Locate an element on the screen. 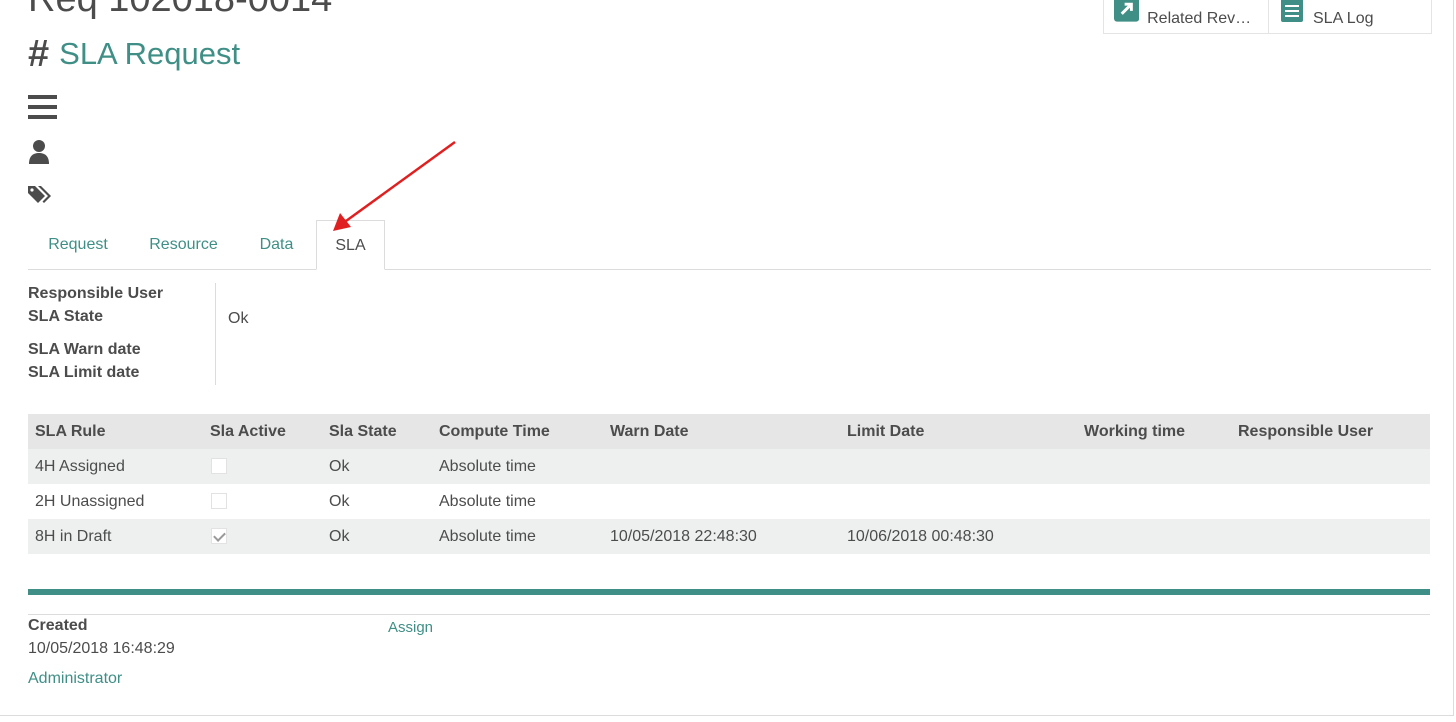 Image resolution: width=1456 pixels, height=722 pixels. sla-log-button: SLA Log is located at coordinates (1349, 16).